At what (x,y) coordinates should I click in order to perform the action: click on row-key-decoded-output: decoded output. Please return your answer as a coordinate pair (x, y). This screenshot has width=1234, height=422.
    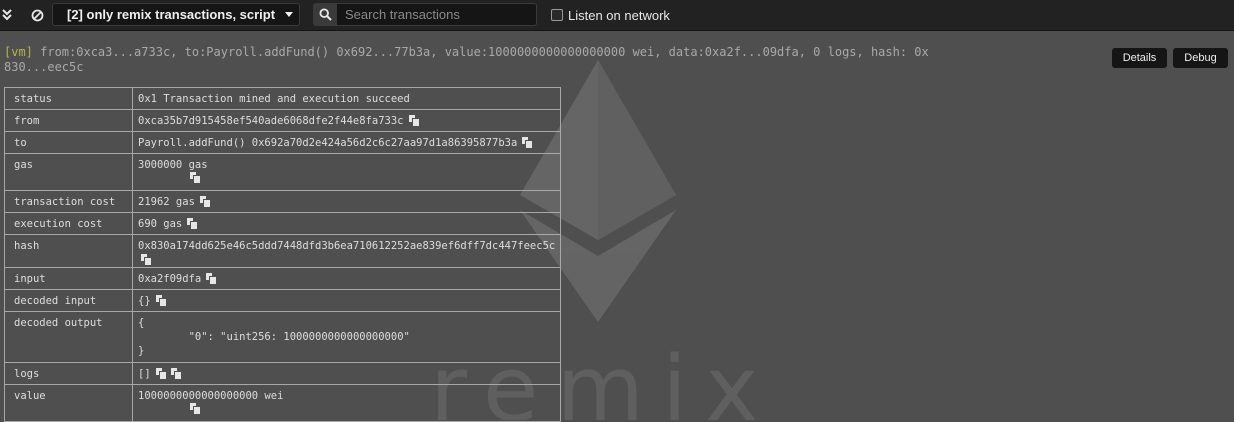
    Looking at the image, I should click on (68, 337).